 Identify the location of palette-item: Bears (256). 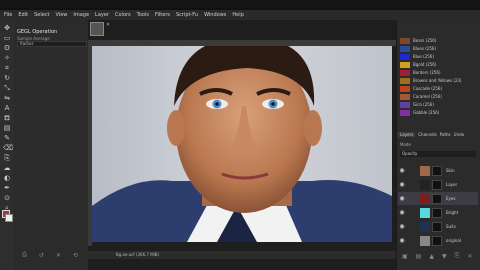
(439, 40).